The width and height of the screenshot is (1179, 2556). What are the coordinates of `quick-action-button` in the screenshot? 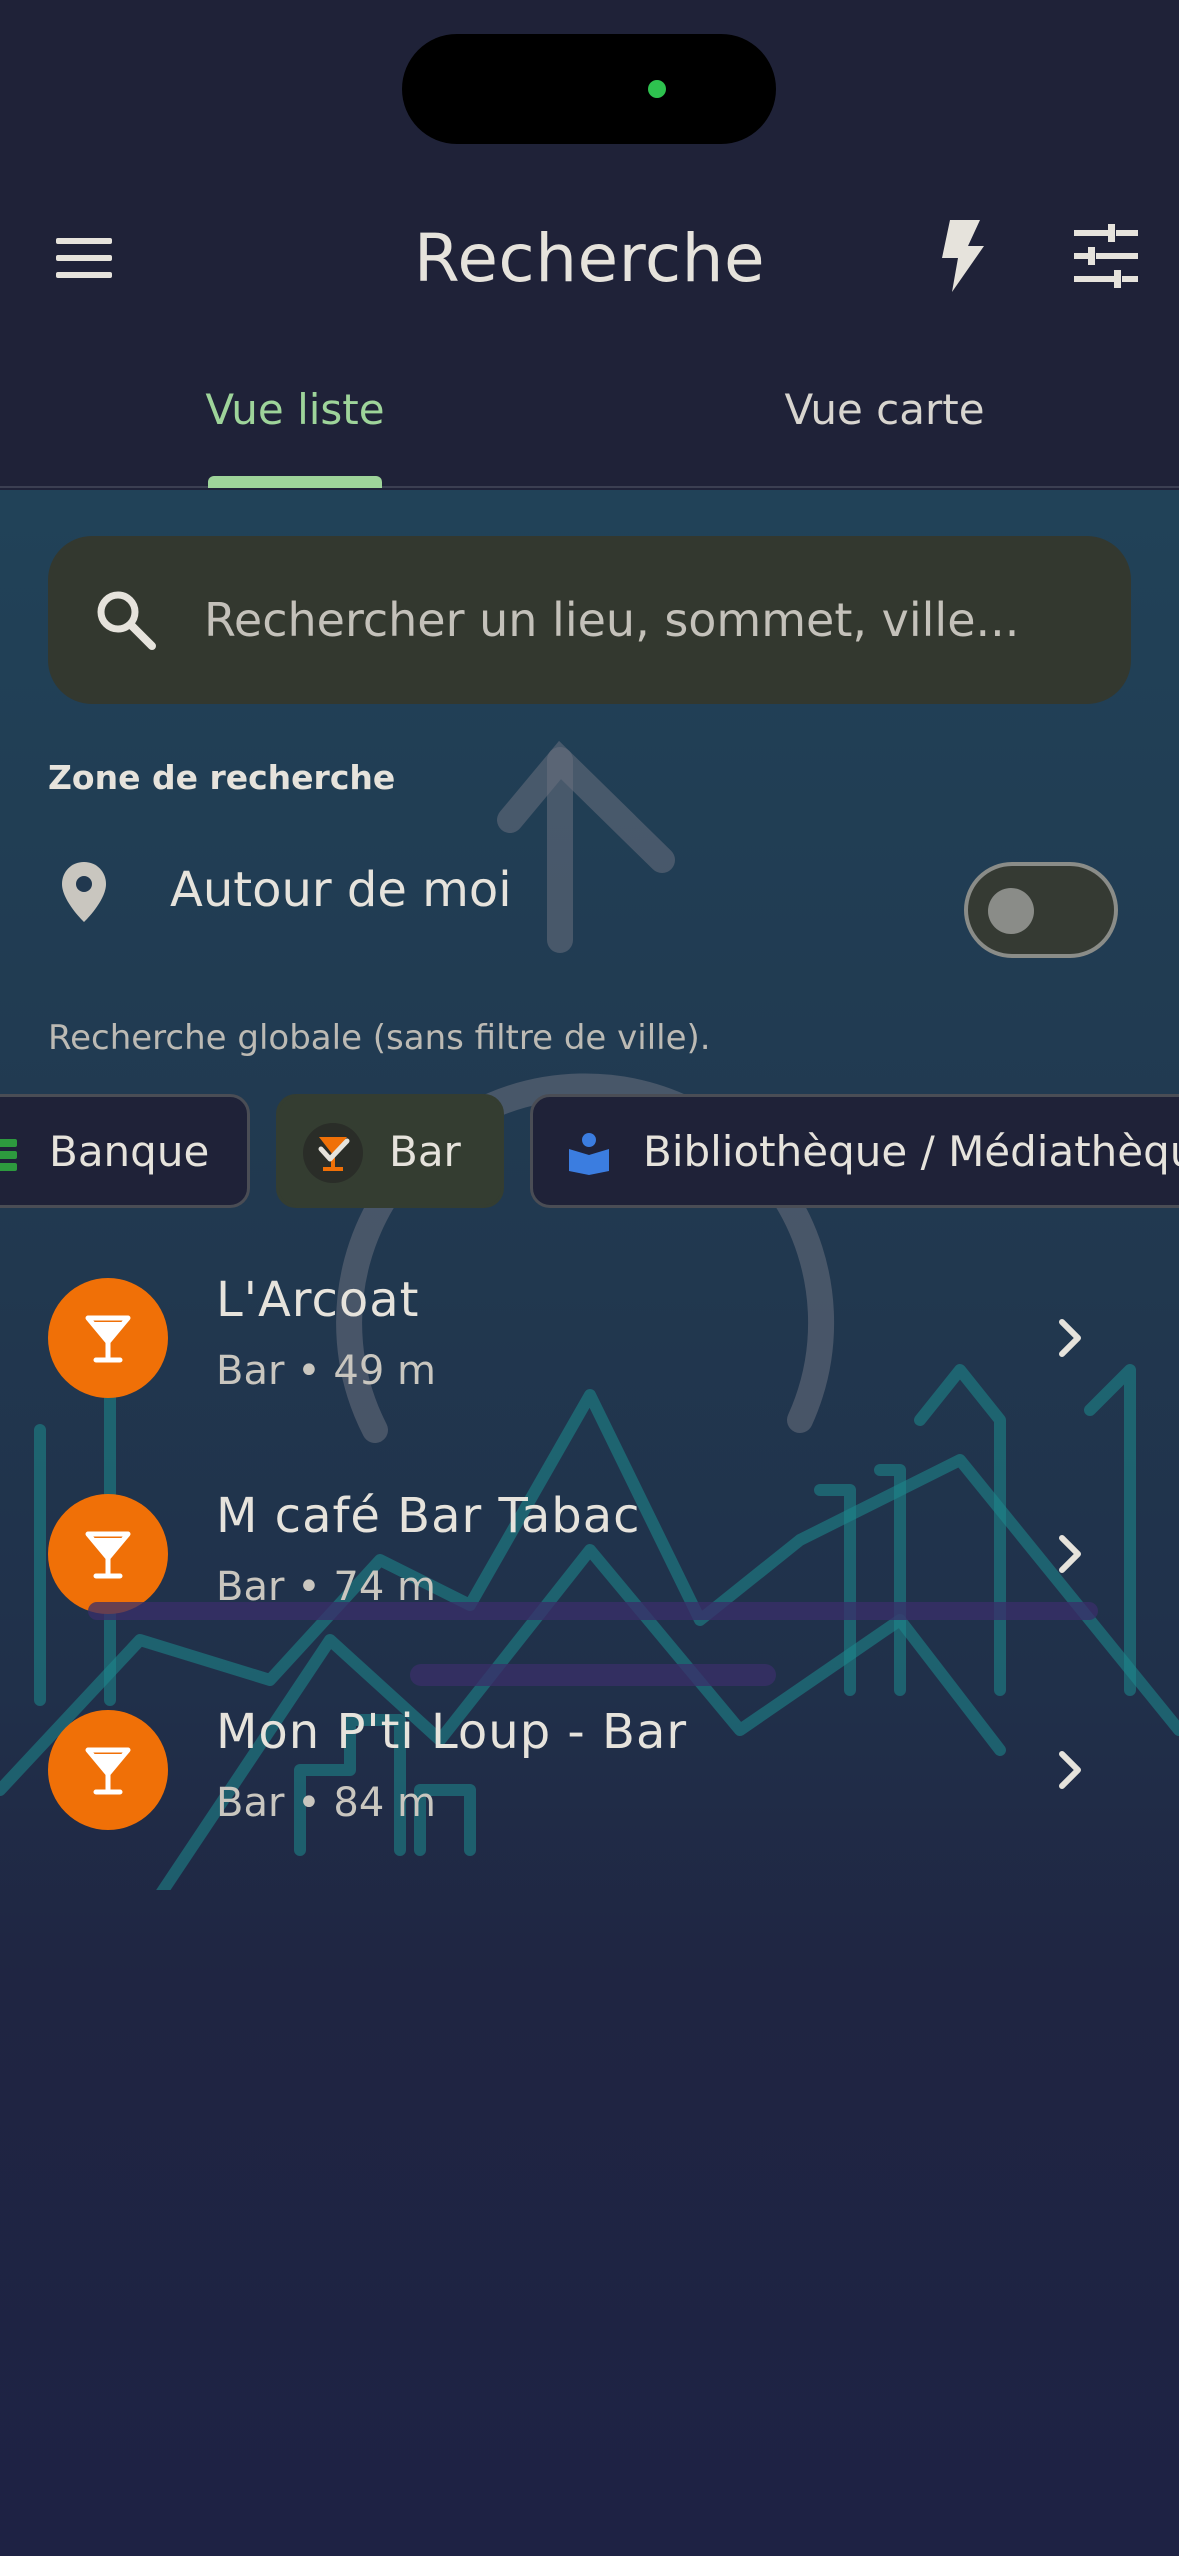 It's located at (963, 256).